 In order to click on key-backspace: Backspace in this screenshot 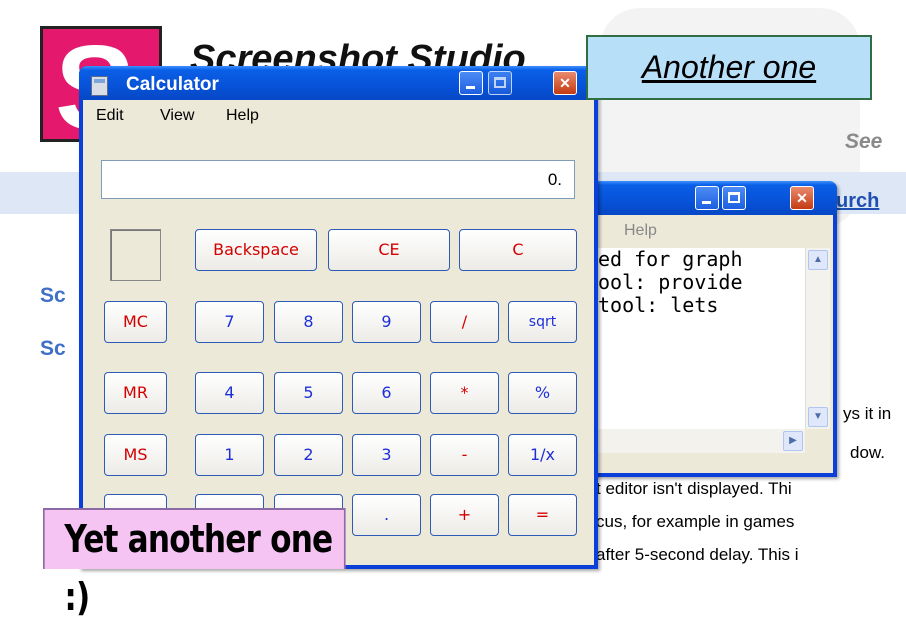, I will do `click(256, 250)`.